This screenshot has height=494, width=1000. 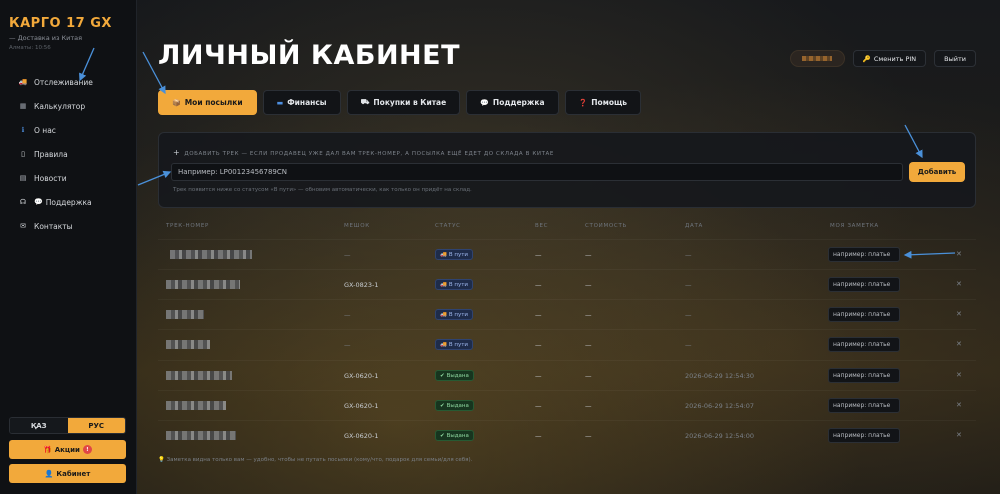 I want to click on language-switch: ҚАЗ РУС, so click(x=67, y=425).